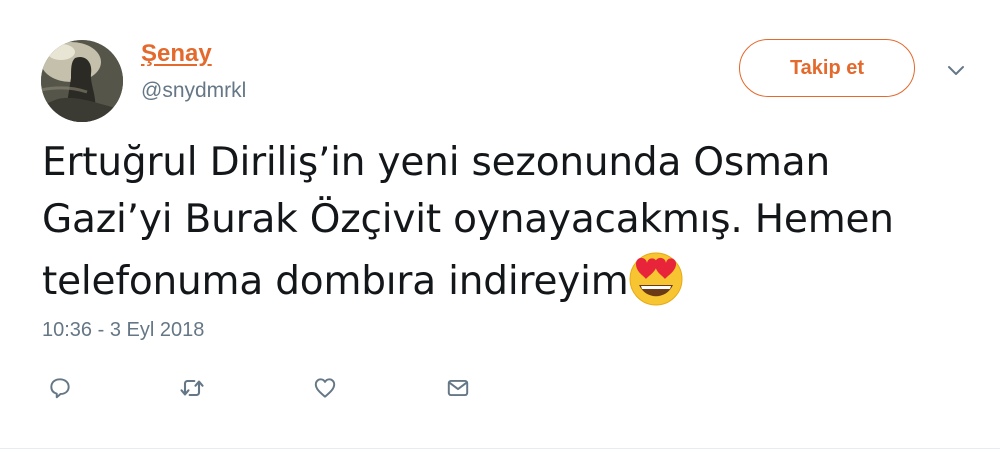  Describe the element at coordinates (500, 390) in the screenshot. I see `tweet-actions` at that location.